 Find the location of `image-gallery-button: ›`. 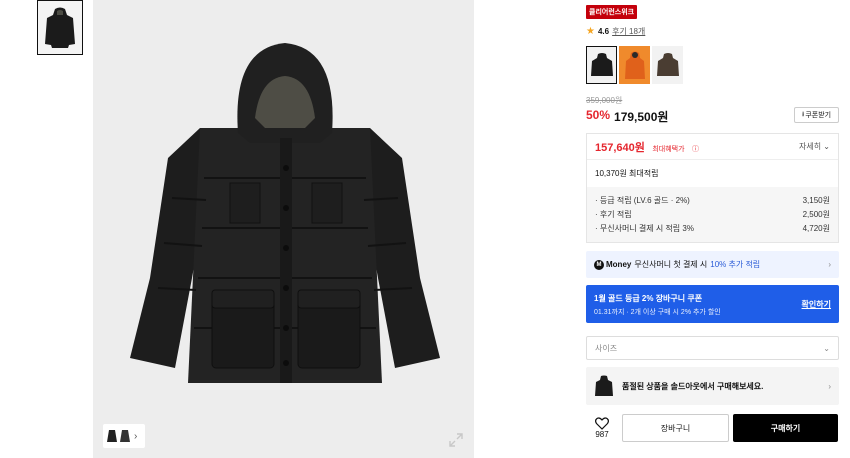

image-gallery-button: › is located at coordinates (124, 436).